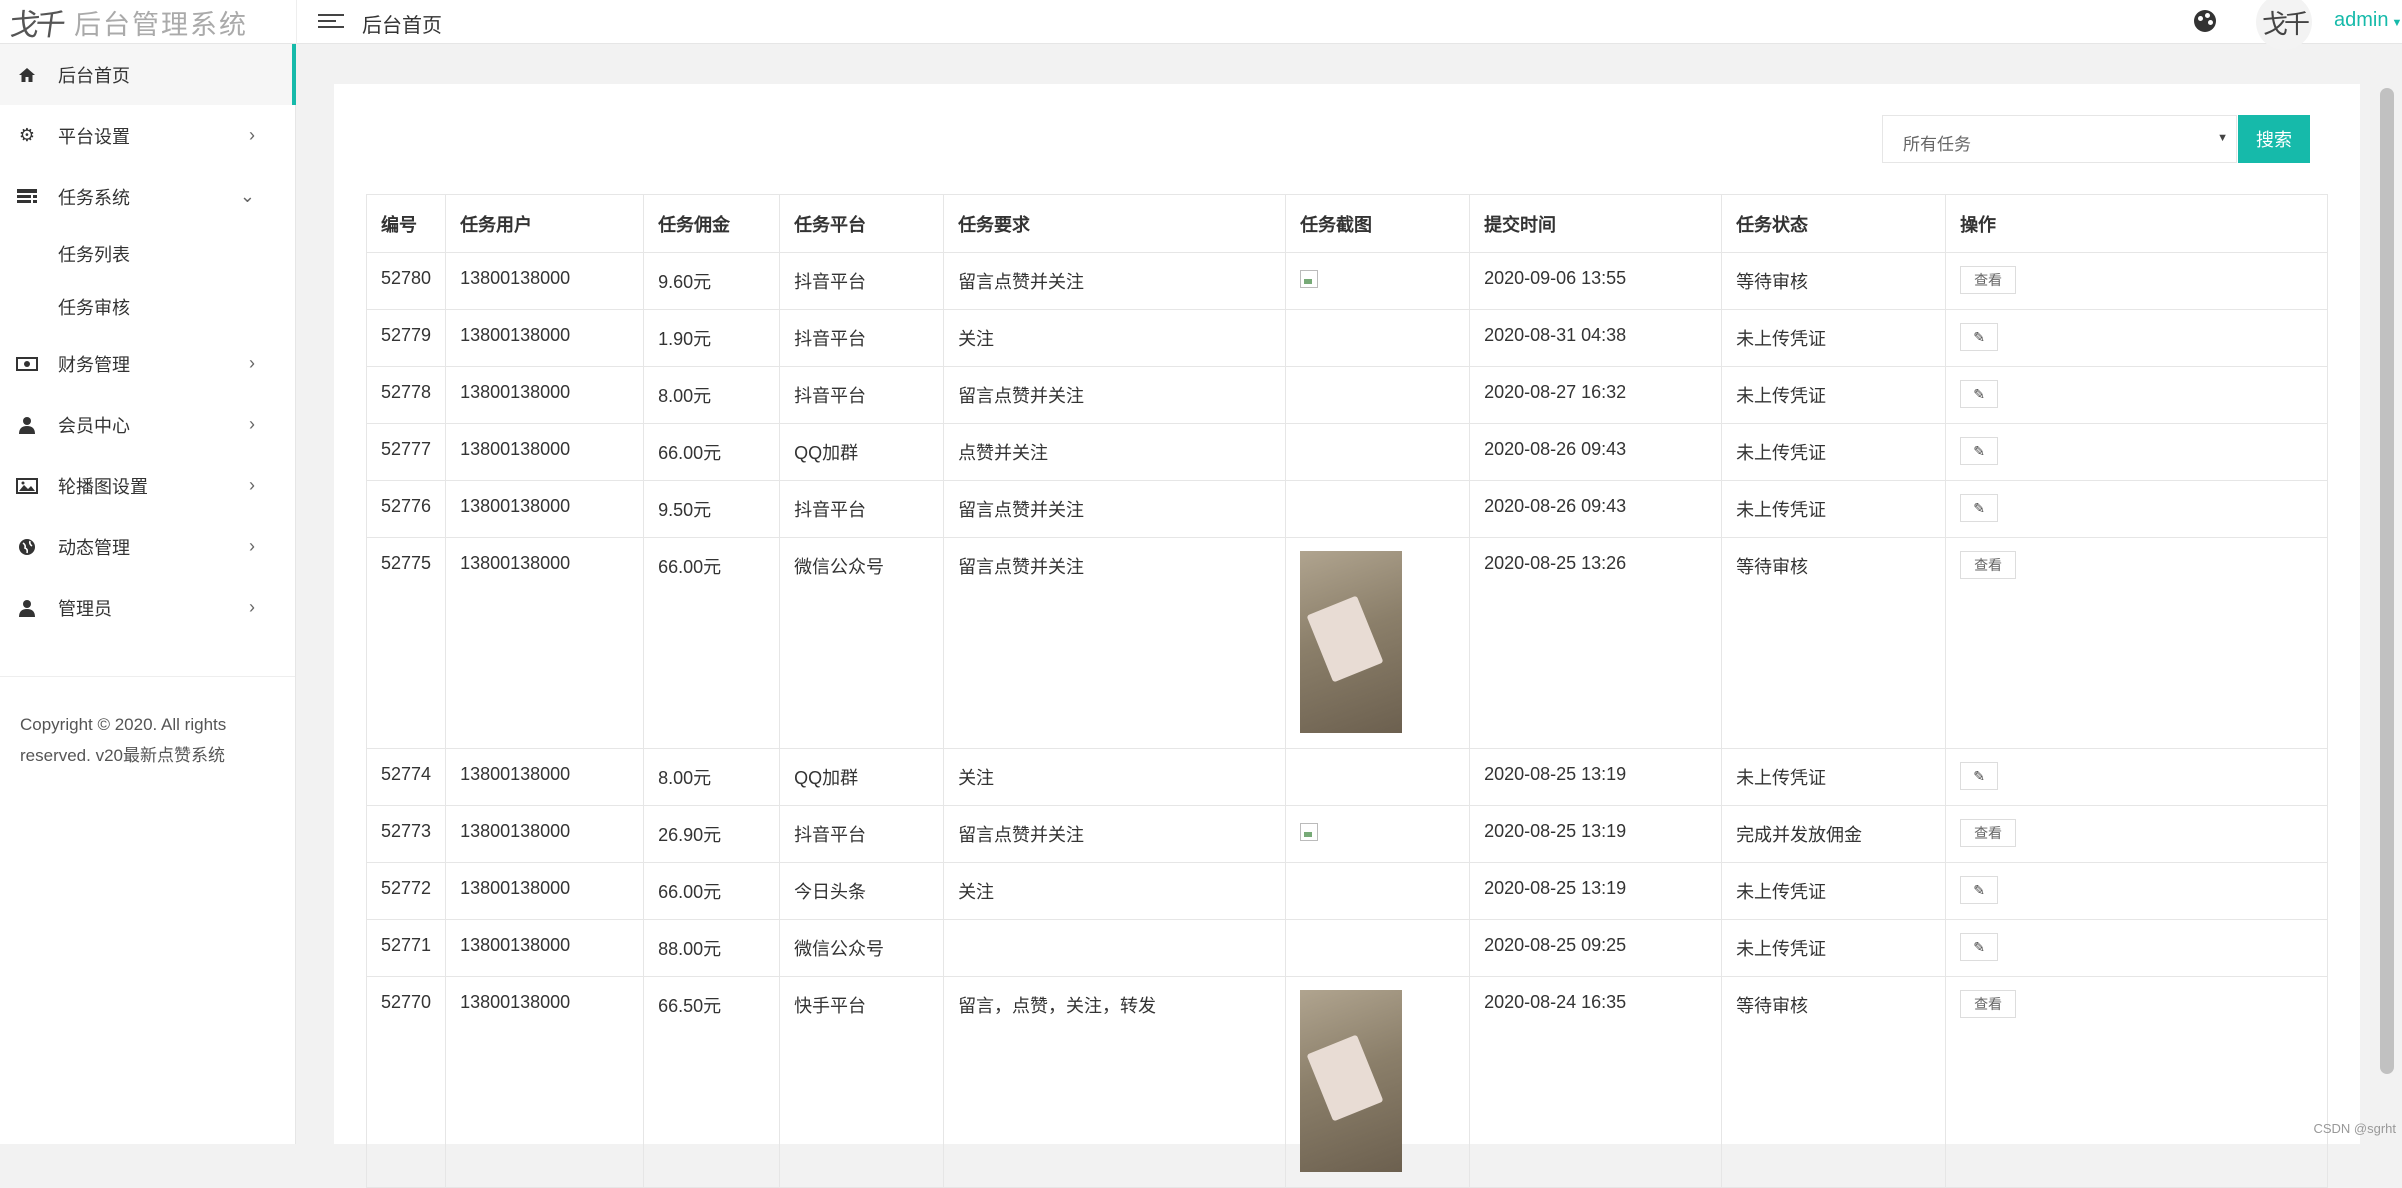 Image resolution: width=2402 pixels, height=1188 pixels. Describe the element at coordinates (2396, 23) in the screenshot. I see `chevron-down-icon: ▼` at that location.